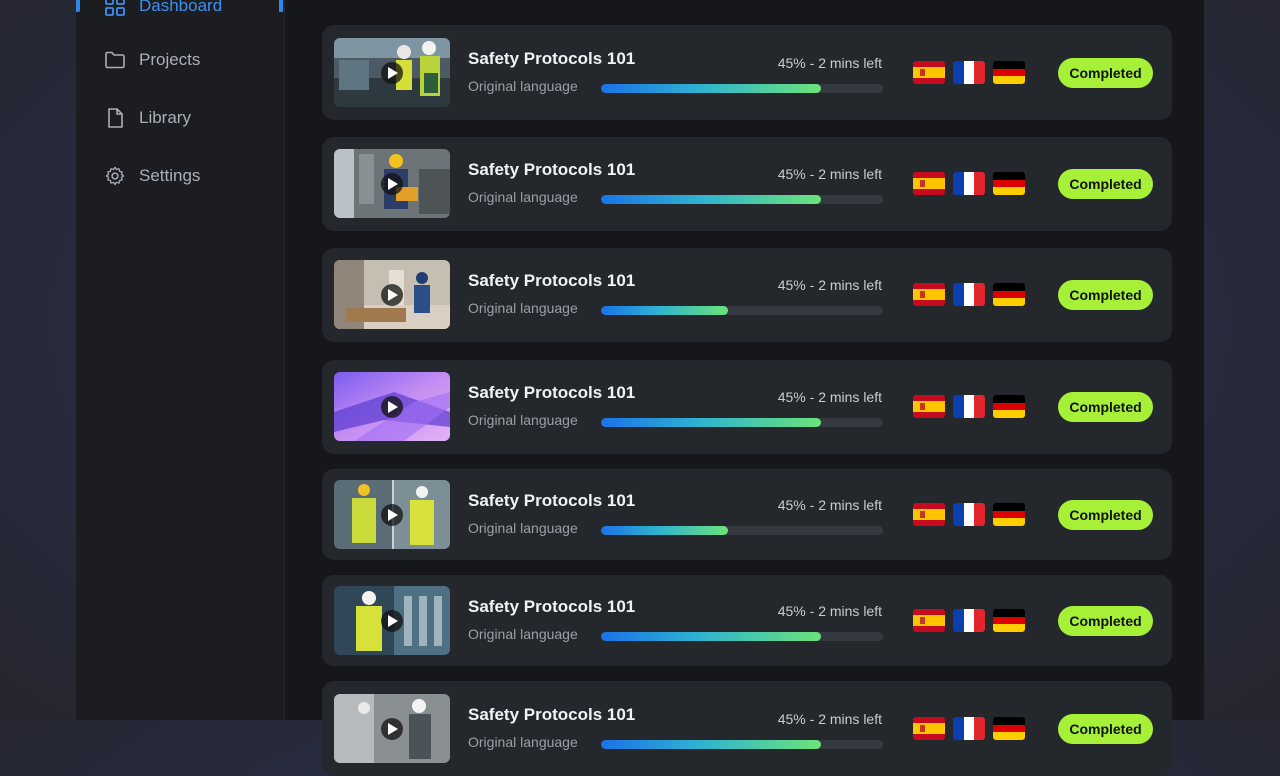 The height and width of the screenshot is (776, 1280). I want to click on folder-icon, so click(115, 60).